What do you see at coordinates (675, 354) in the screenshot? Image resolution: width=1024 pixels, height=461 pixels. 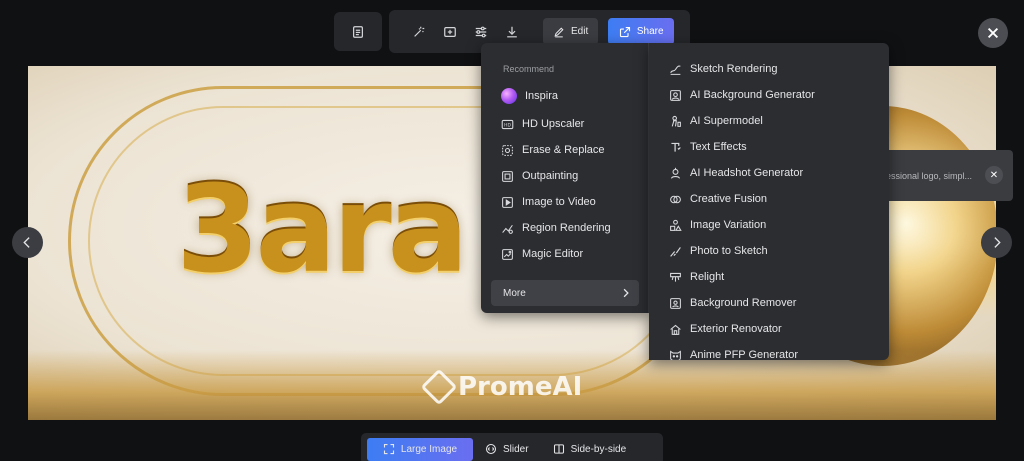 I see `anime-icon` at bounding box center [675, 354].